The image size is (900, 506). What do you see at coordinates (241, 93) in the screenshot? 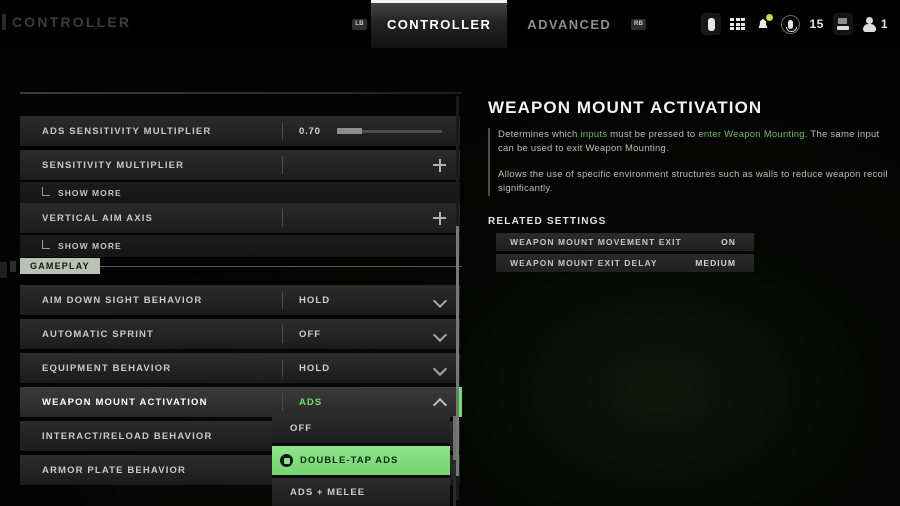
I see `panel-divider` at bounding box center [241, 93].